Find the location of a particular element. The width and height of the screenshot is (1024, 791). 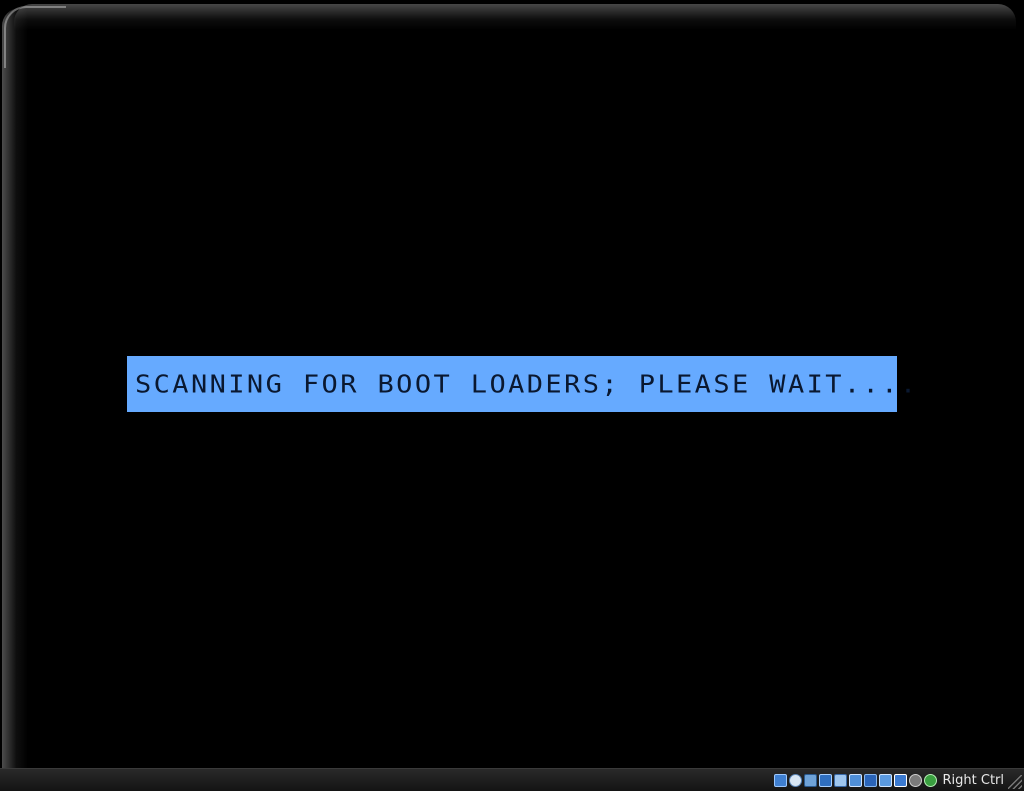

virtualization-icon is located at coordinates (900, 780).